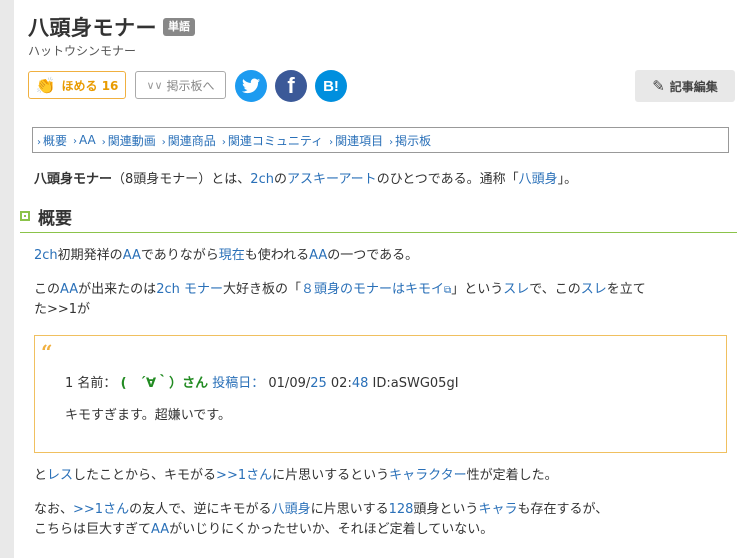 The height and width of the screenshot is (558, 737). Describe the element at coordinates (154, 85) in the screenshot. I see `double-chevron-down-icon: ∨∨` at that location.